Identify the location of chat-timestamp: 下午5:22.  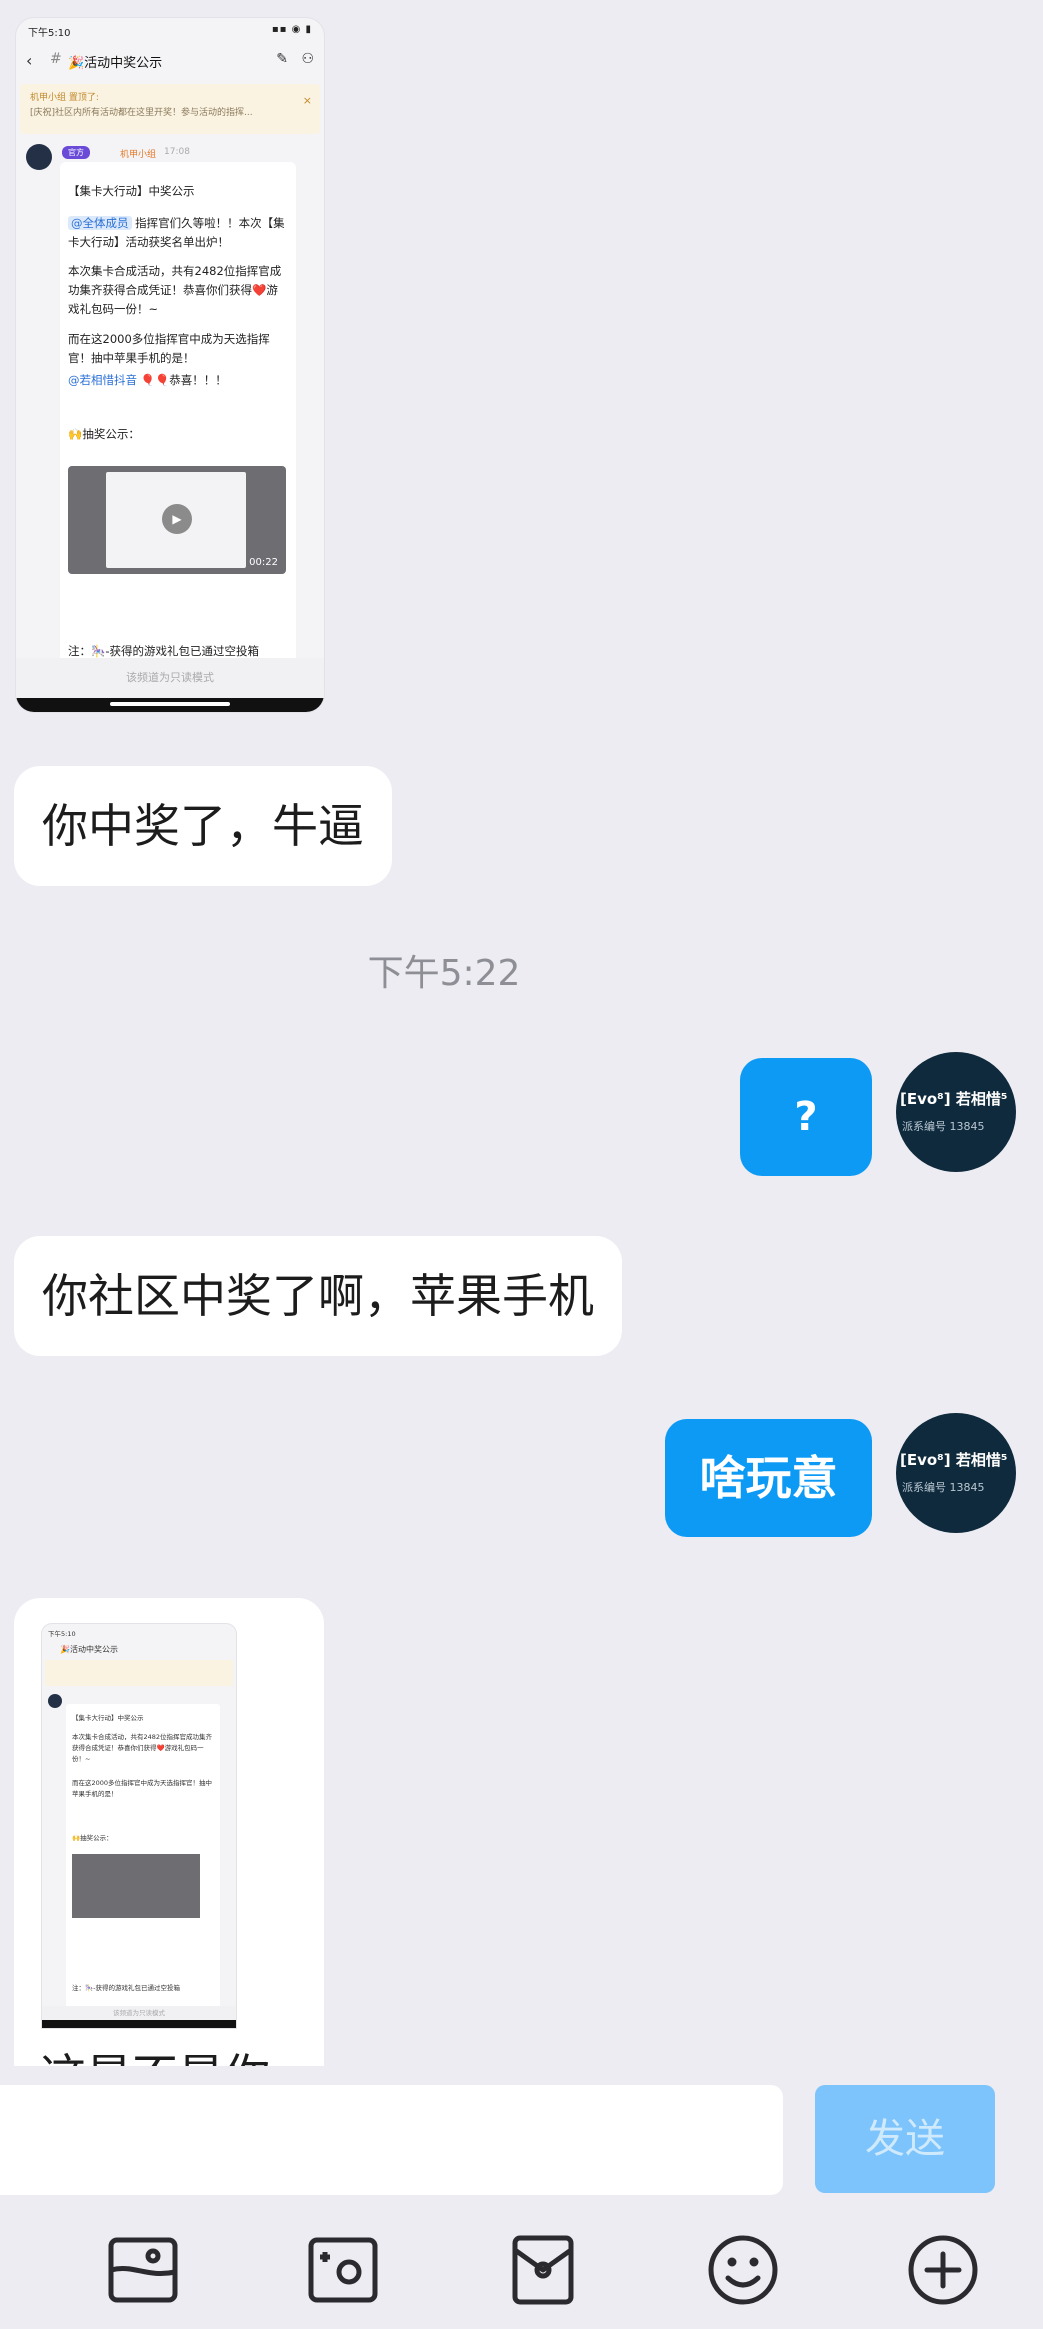
(444, 973).